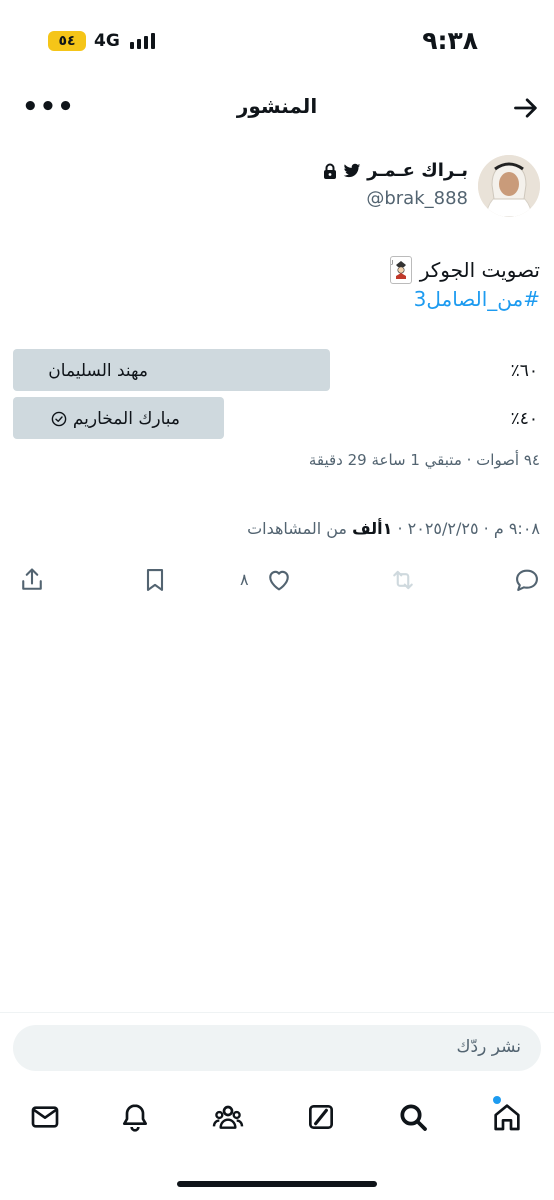  I want to click on repost-icon, so click(403, 580).